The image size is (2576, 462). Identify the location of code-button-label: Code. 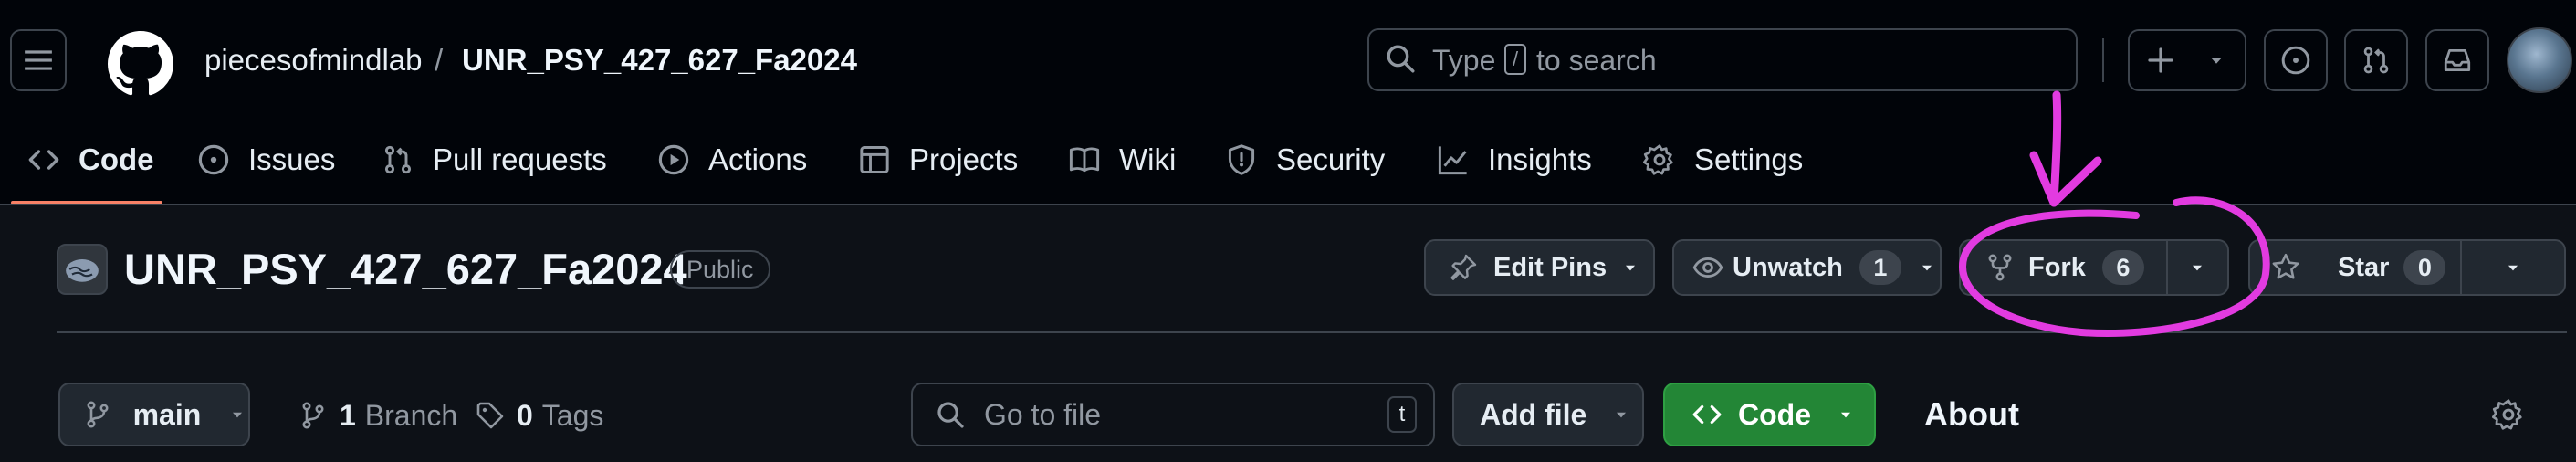
(1774, 414).